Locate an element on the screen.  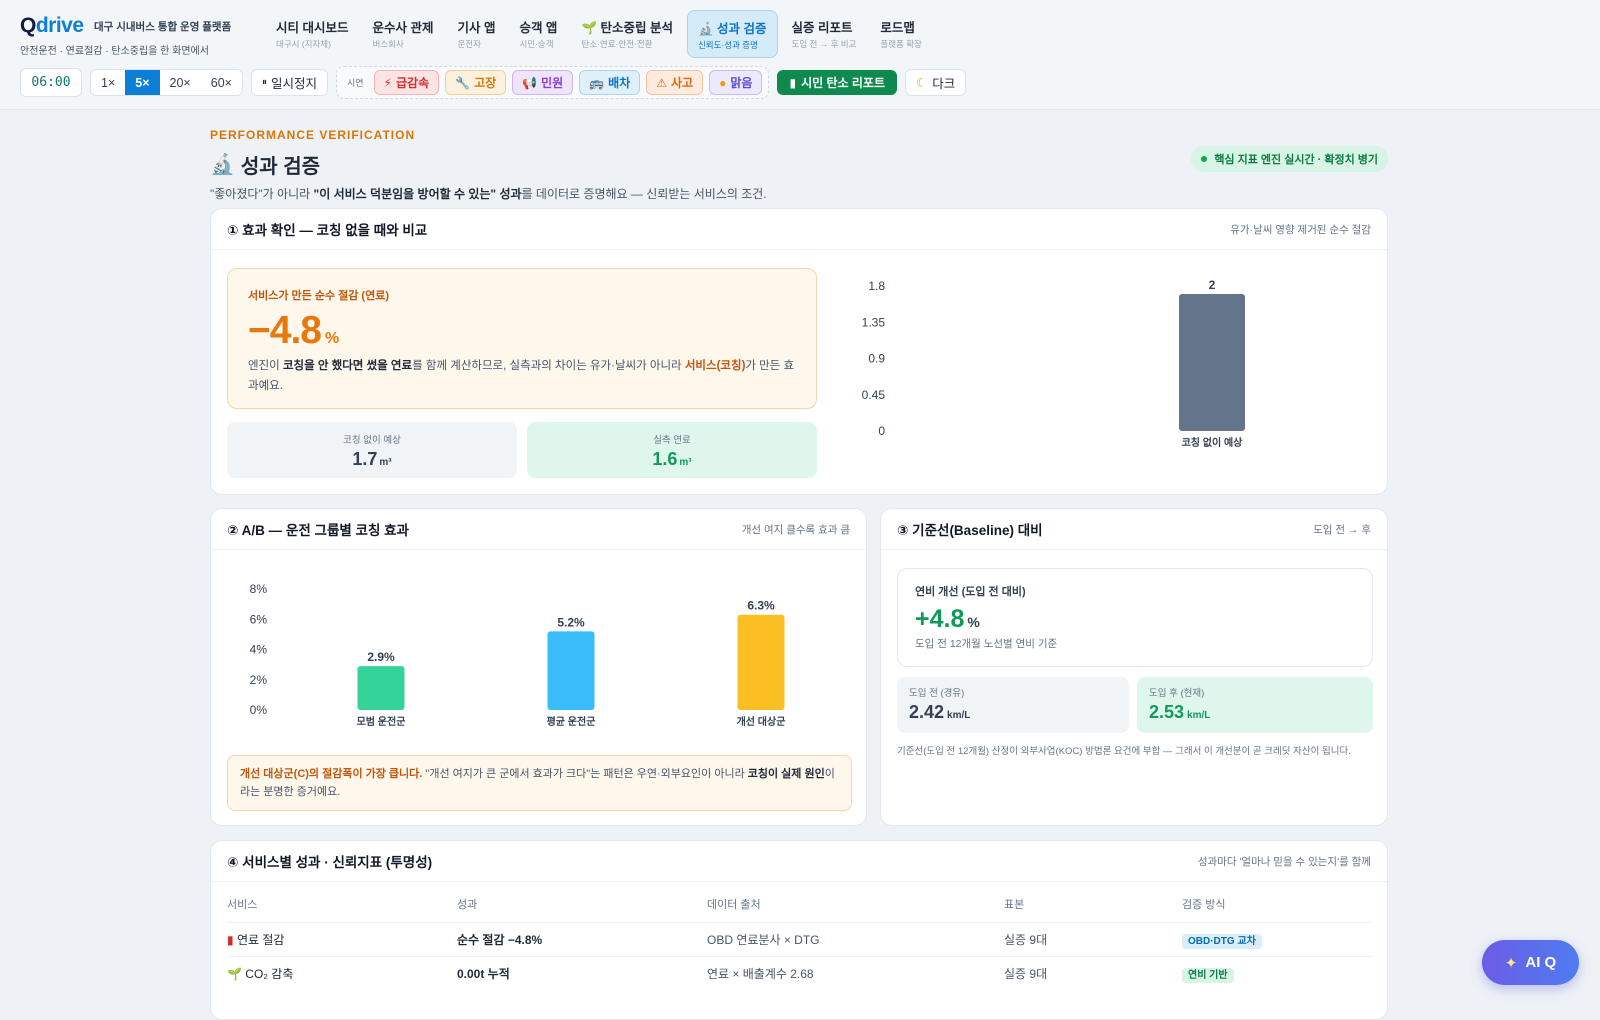
nav-passenger-app: 승객 앱 시민·승객 is located at coordinates (538, 34).